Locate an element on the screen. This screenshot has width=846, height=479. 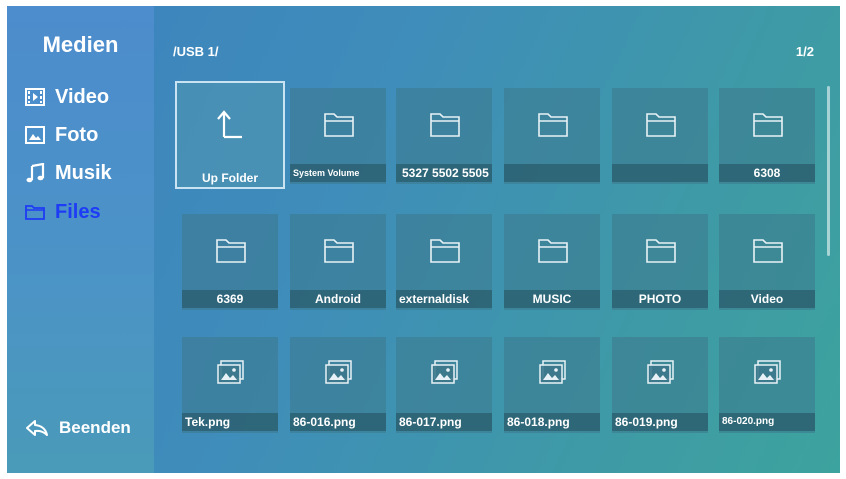
grid-item-folder: 6369 is located at coordinates (230, 262).